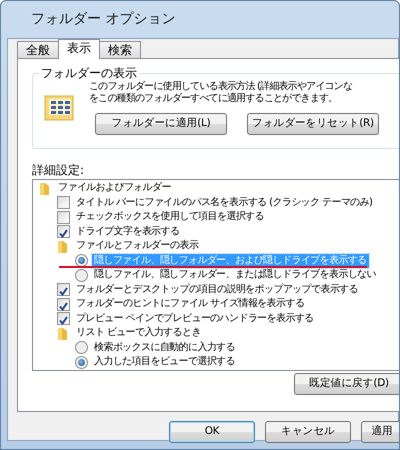  I want to click on setting-label: ドライブ文字を表示する, so click(128, 231).